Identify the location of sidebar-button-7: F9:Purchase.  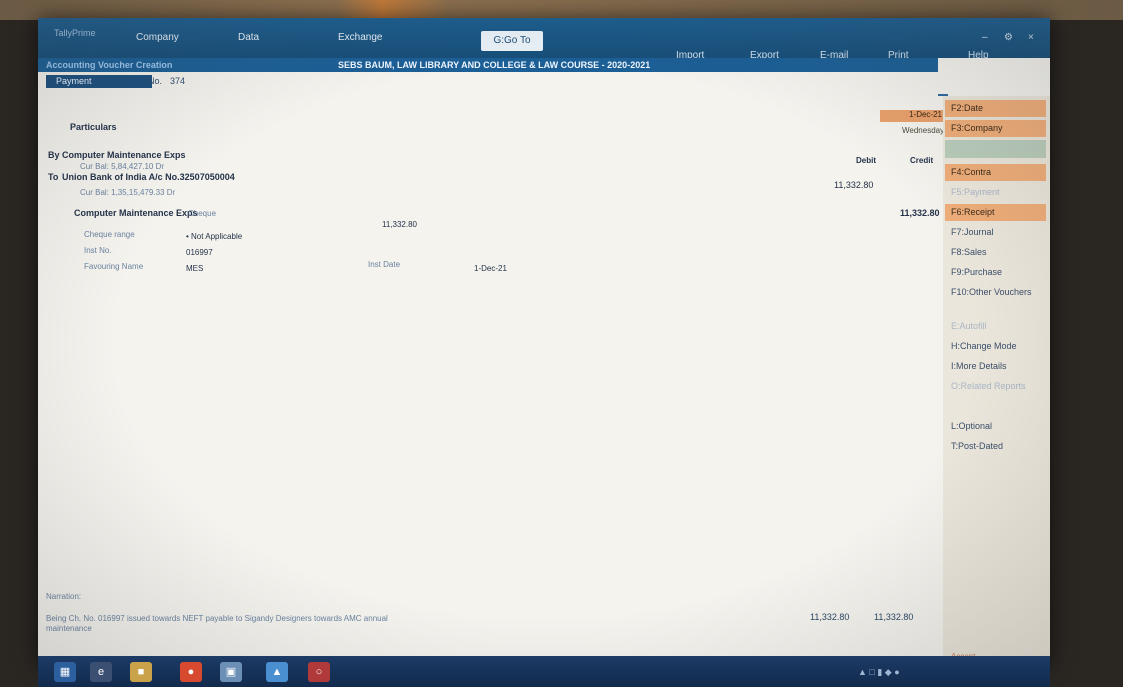
(995, 272).